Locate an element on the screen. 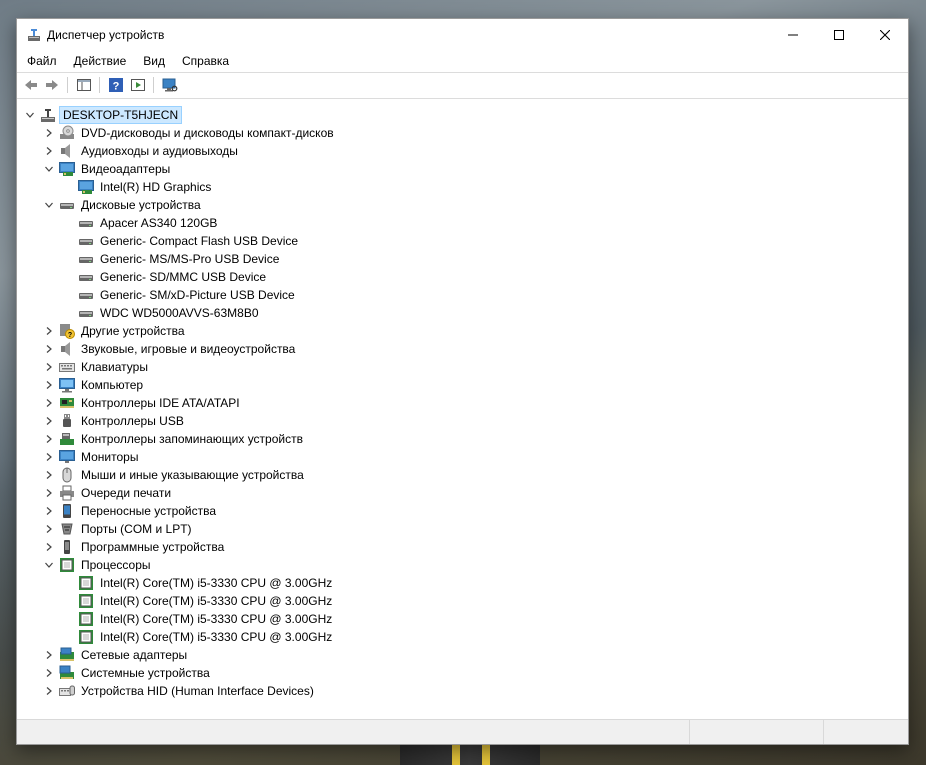 Image resolution: width=926 pixels, height=765 pixels. printer-icon is located at coordinates (67, 493).